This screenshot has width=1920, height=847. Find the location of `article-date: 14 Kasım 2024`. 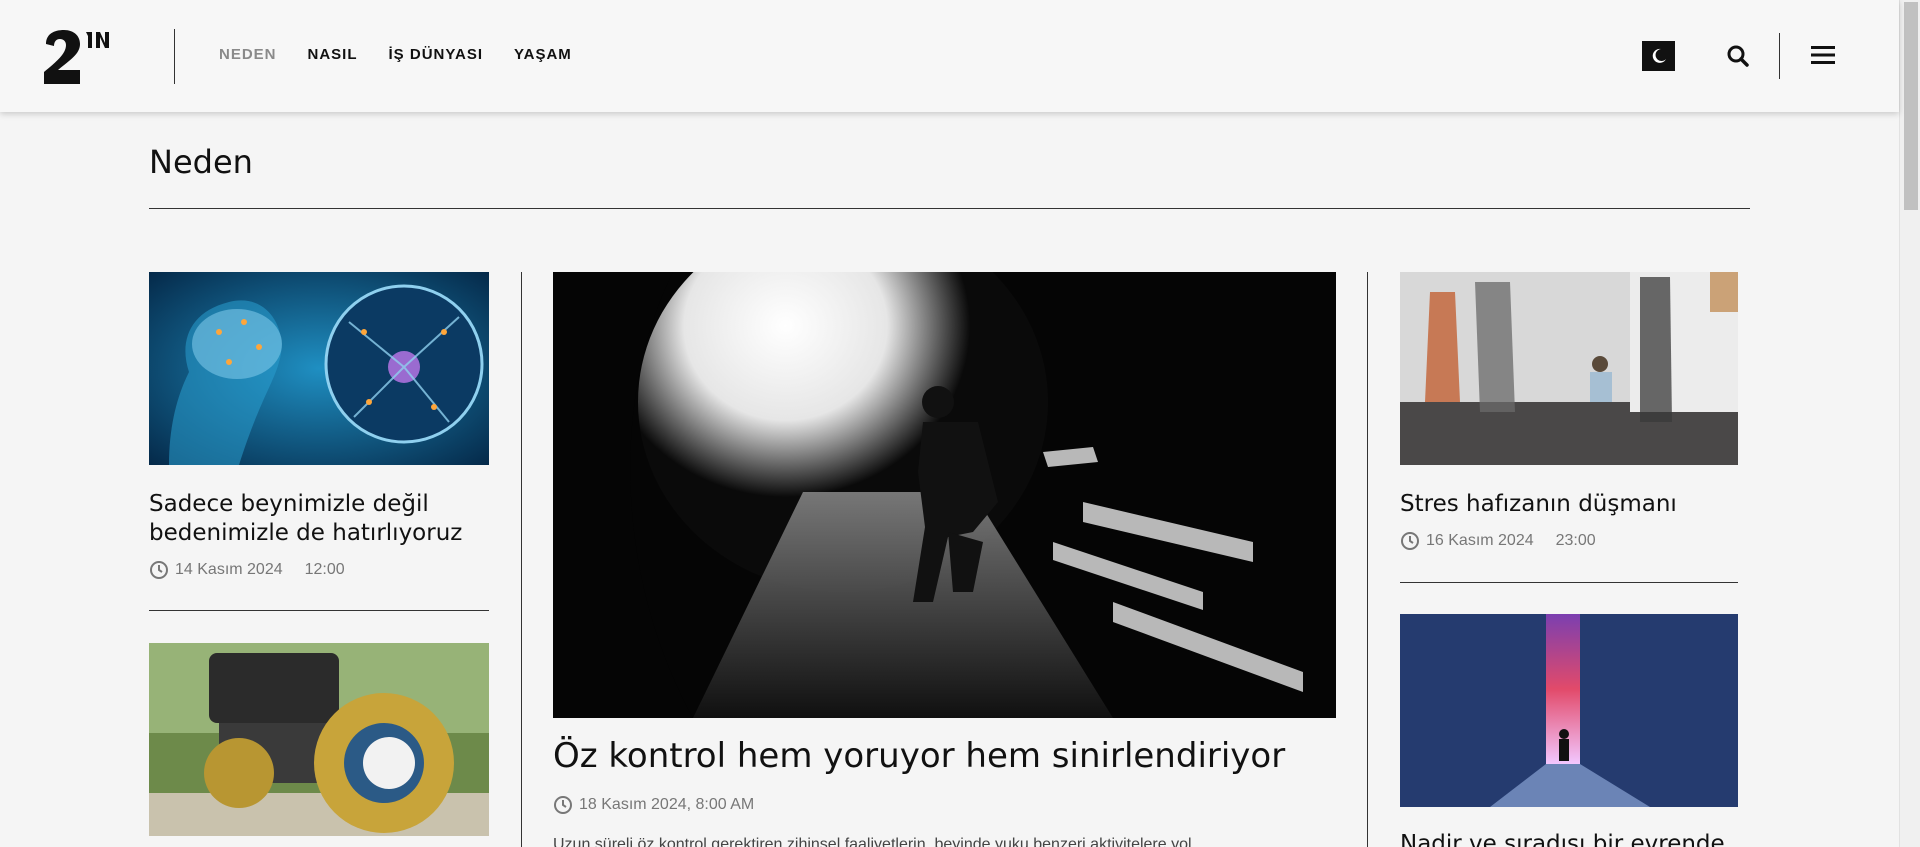

article-date: 14 Kasım 2024 is located at coordinates (229, 569).